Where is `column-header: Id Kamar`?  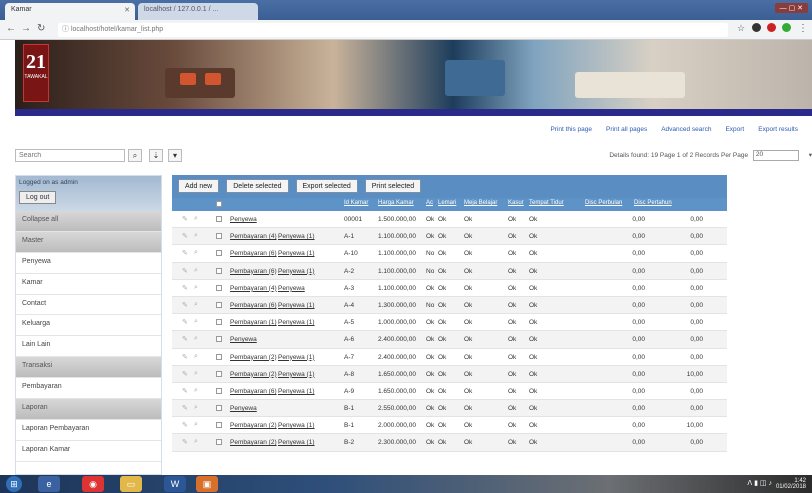 column-header: Id Kamar is located at coordinates (356, 203).